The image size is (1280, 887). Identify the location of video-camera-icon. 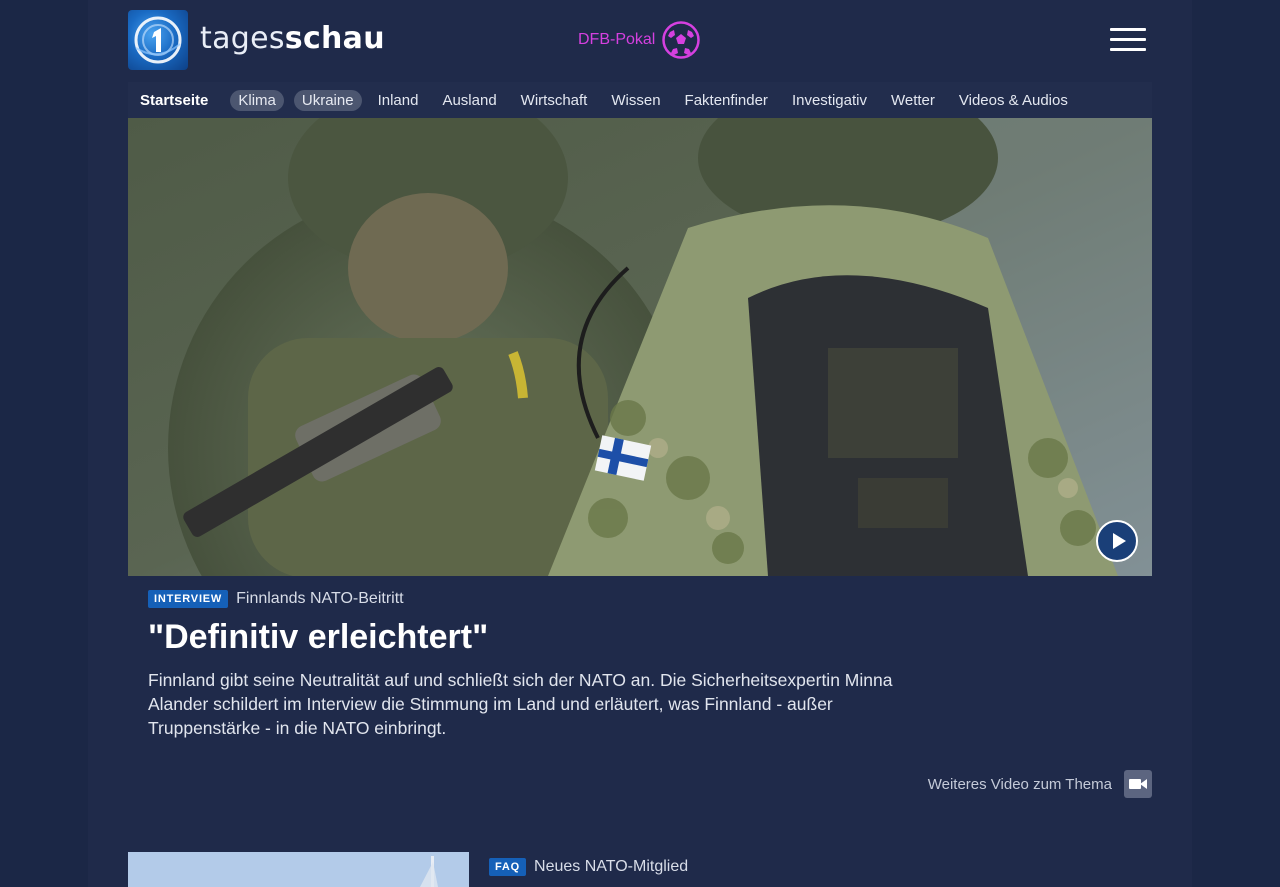
(1138, 784).